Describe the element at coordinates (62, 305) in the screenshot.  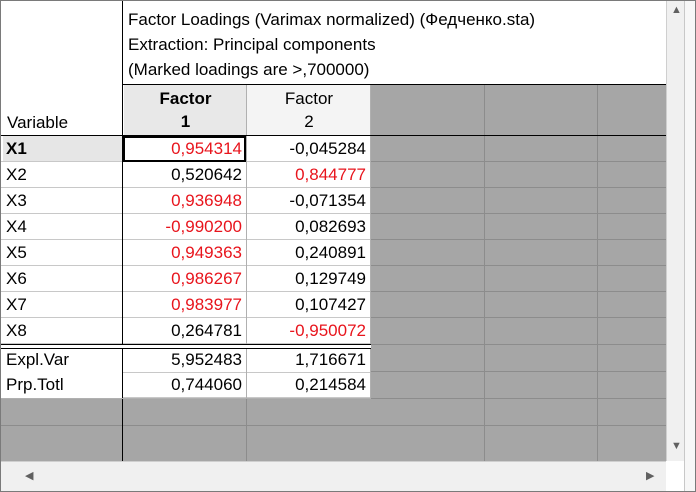
I see `row-label: X7` at that location.